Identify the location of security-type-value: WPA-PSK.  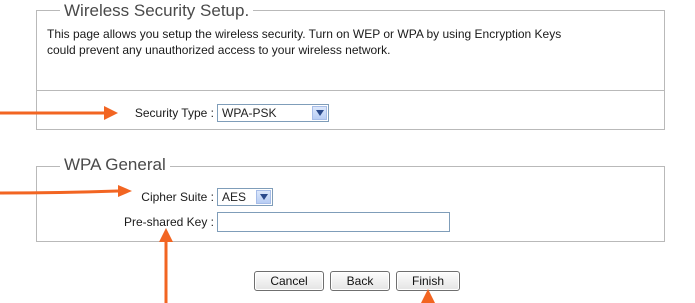
(249, 113).